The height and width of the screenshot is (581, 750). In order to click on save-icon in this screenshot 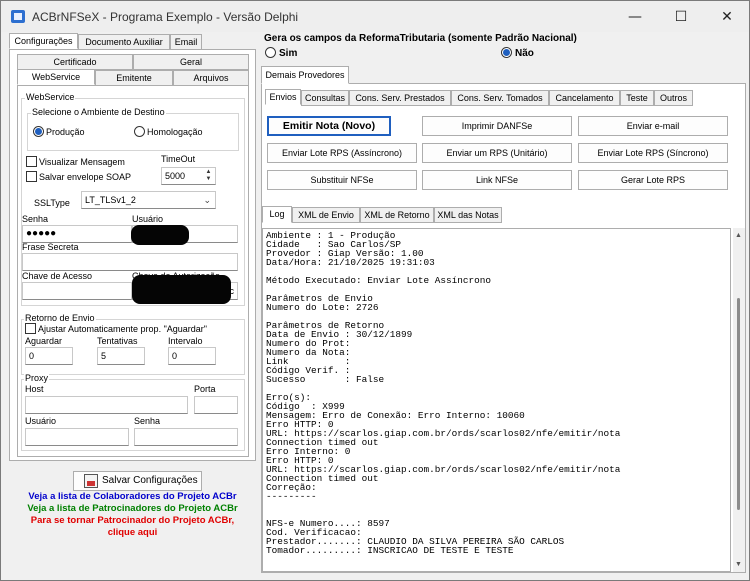, I will do `click(91, 481)`.